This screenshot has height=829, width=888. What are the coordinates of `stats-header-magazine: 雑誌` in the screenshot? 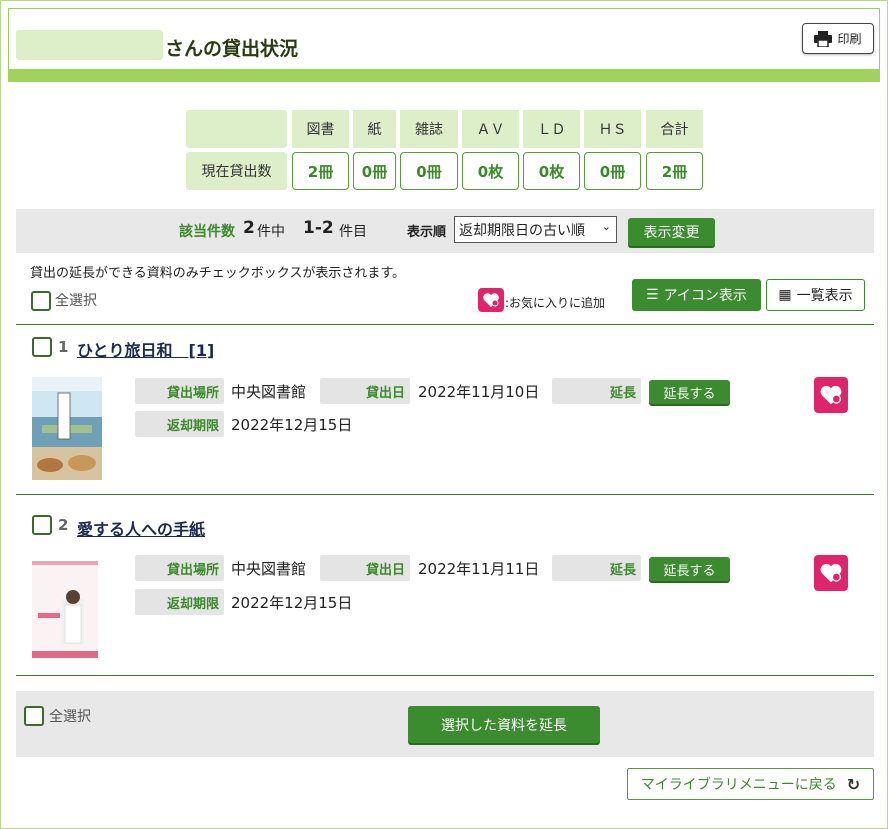 It's located at (429, 129).